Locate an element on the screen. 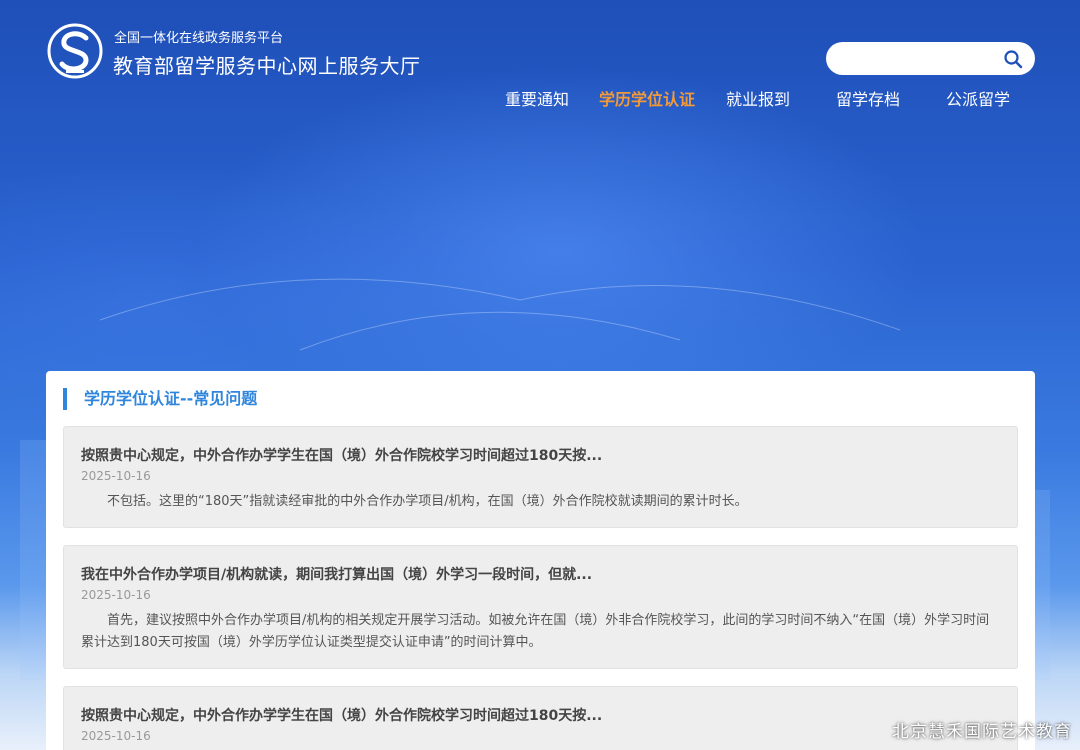 Image resolution: width=1080 pixels, height=750 pixels. section-title: 学历学位认证--常见问题 is located at coordinates (160, 399).